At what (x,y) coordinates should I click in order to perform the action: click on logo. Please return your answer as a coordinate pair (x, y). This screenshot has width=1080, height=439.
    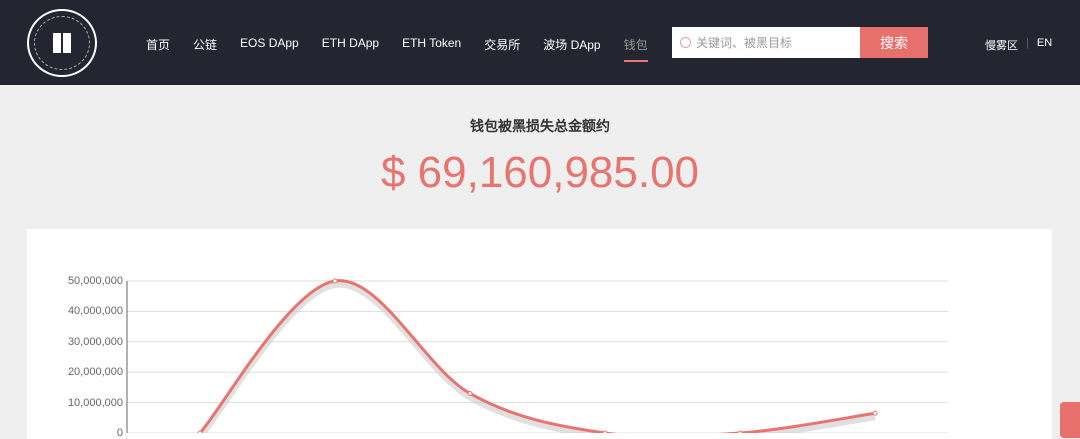
    Looking at the image, I should click on (62, 43).